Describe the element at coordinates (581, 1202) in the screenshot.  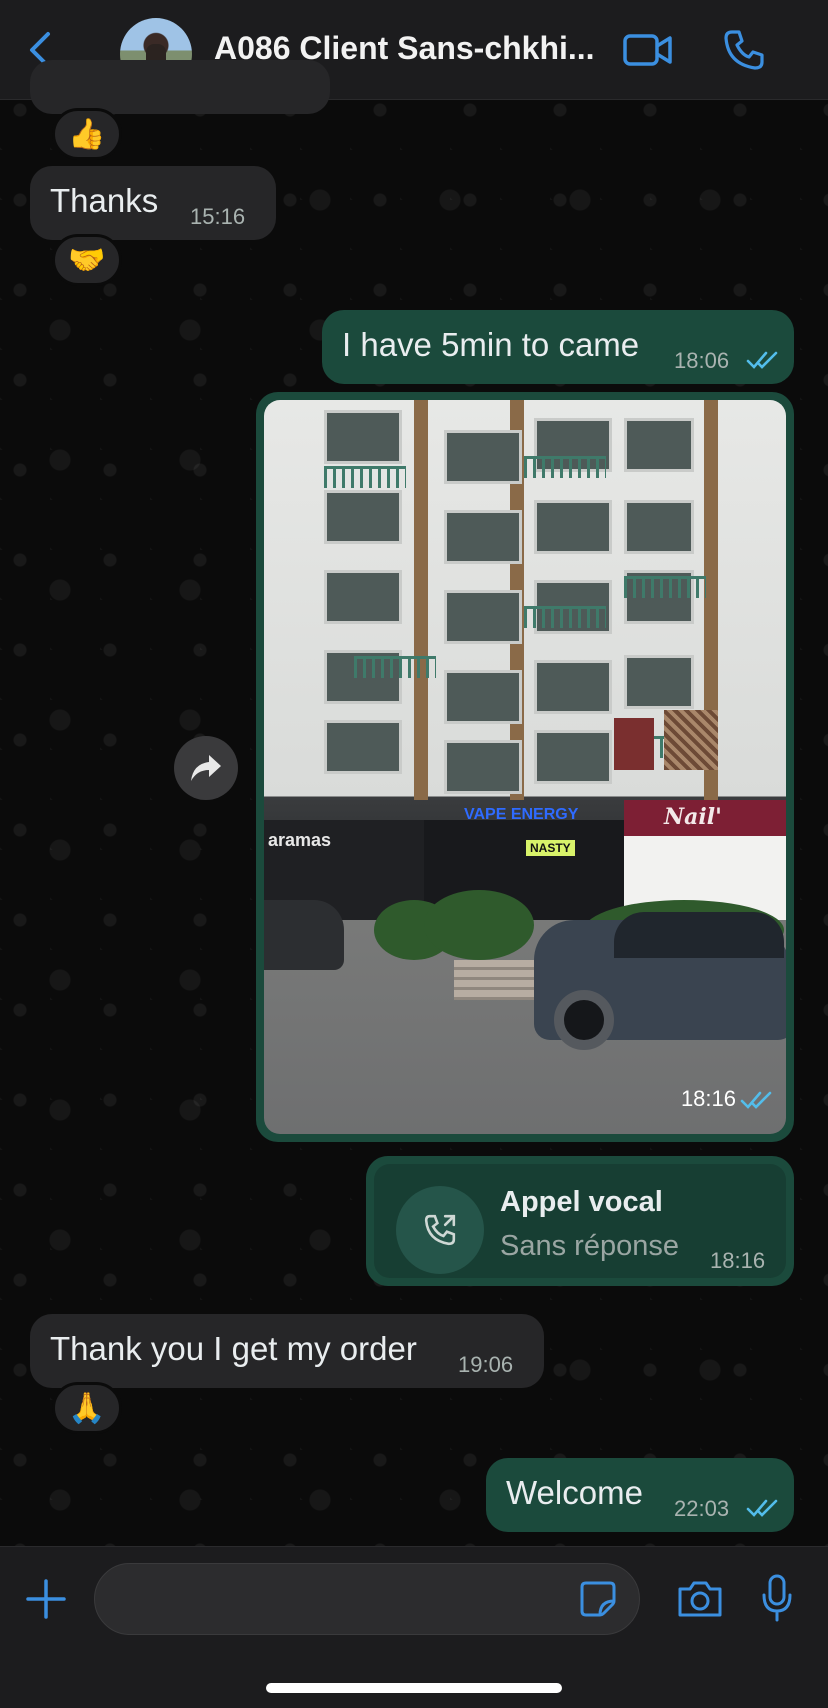
I see `call-title: Appel vocal` at that location.